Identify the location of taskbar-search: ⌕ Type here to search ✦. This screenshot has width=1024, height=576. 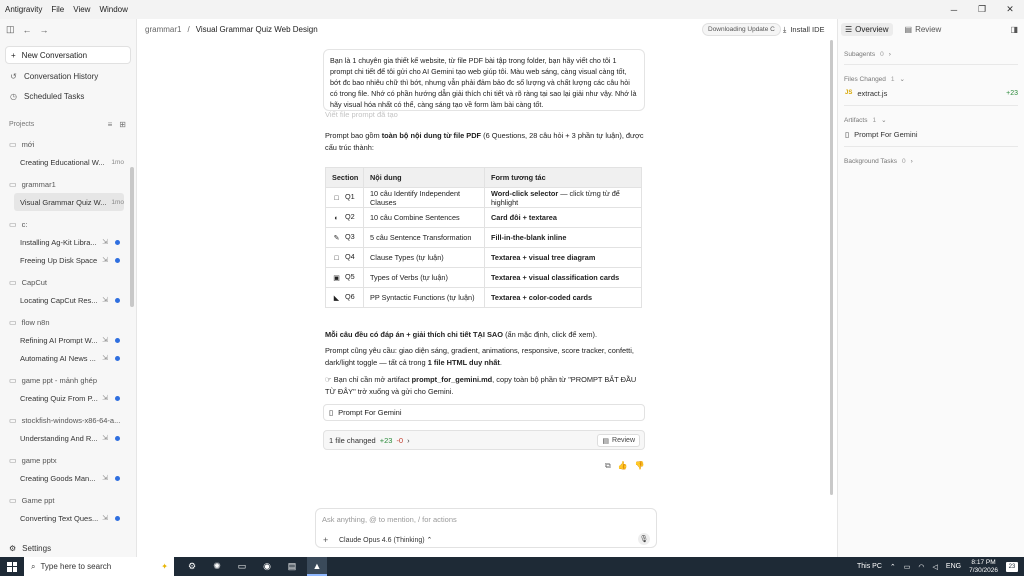
(99, 566).